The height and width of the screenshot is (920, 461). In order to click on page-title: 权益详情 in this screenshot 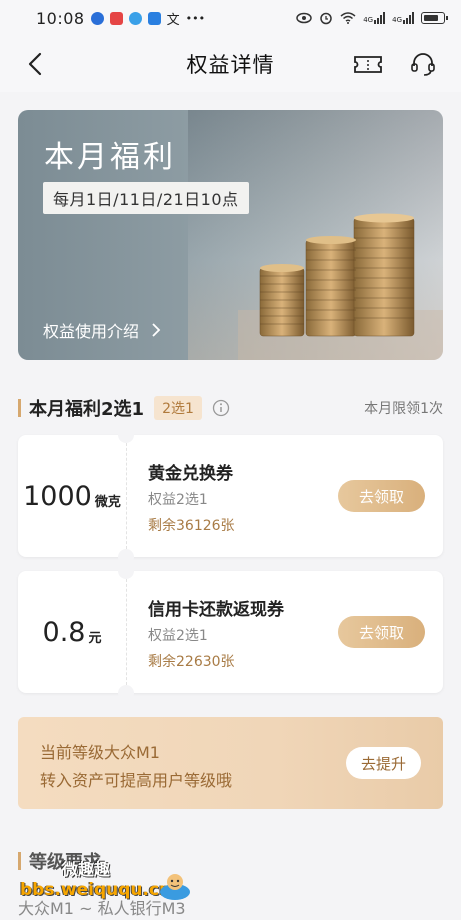, I will do `click(230, 65)`.